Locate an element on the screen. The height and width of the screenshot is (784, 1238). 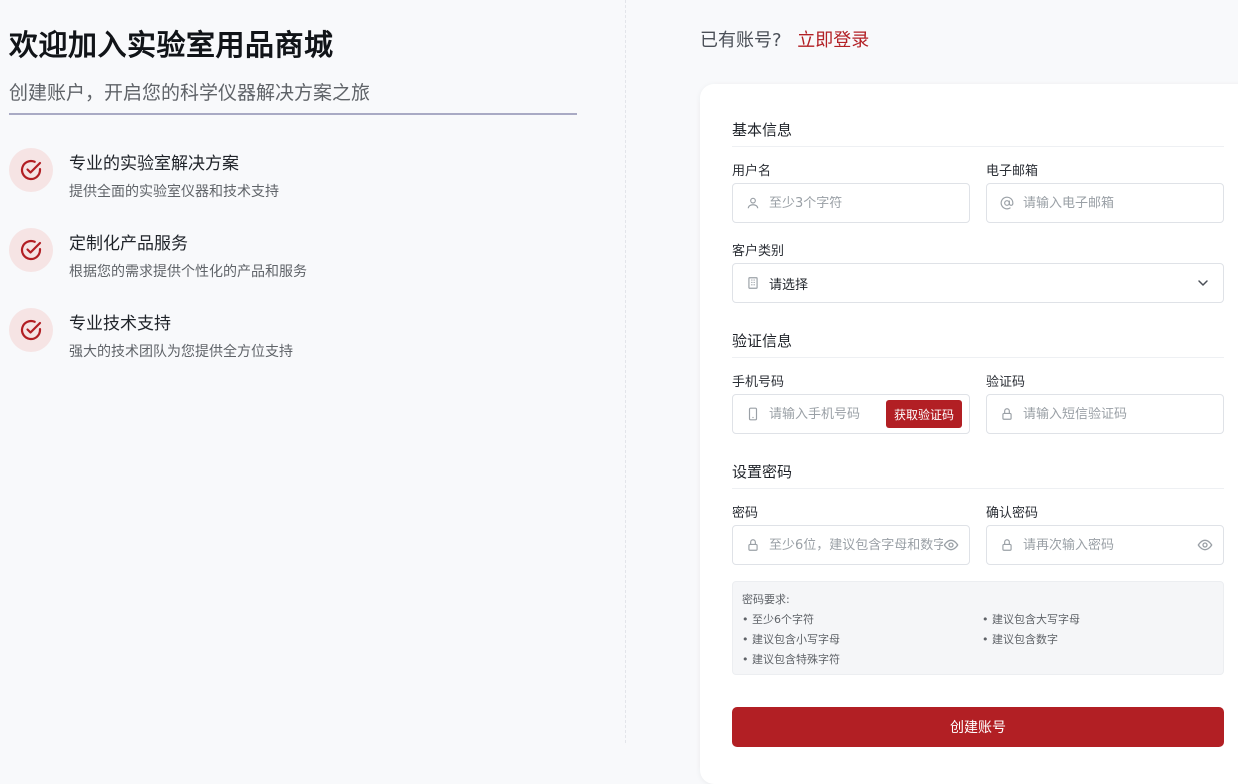
page-title: 欢迎加入实验室用品商城 is located at coordinates (171, 45).